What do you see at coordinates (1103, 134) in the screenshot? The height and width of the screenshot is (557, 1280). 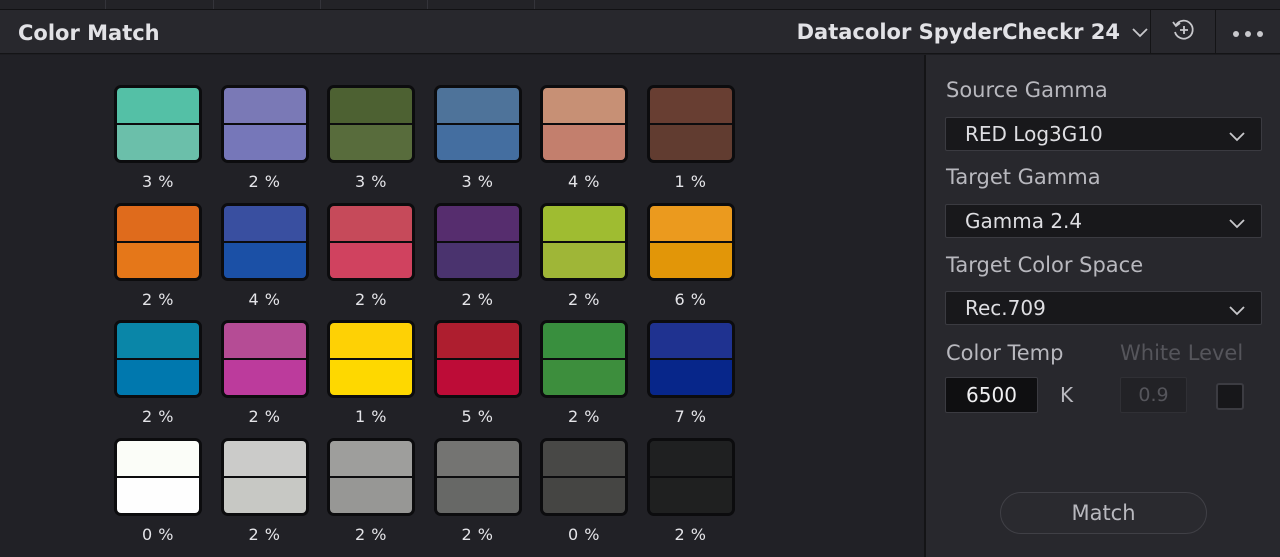 I see `source-gamma-dropdown: RED Log3G10` at bounding box center [1103, 134].